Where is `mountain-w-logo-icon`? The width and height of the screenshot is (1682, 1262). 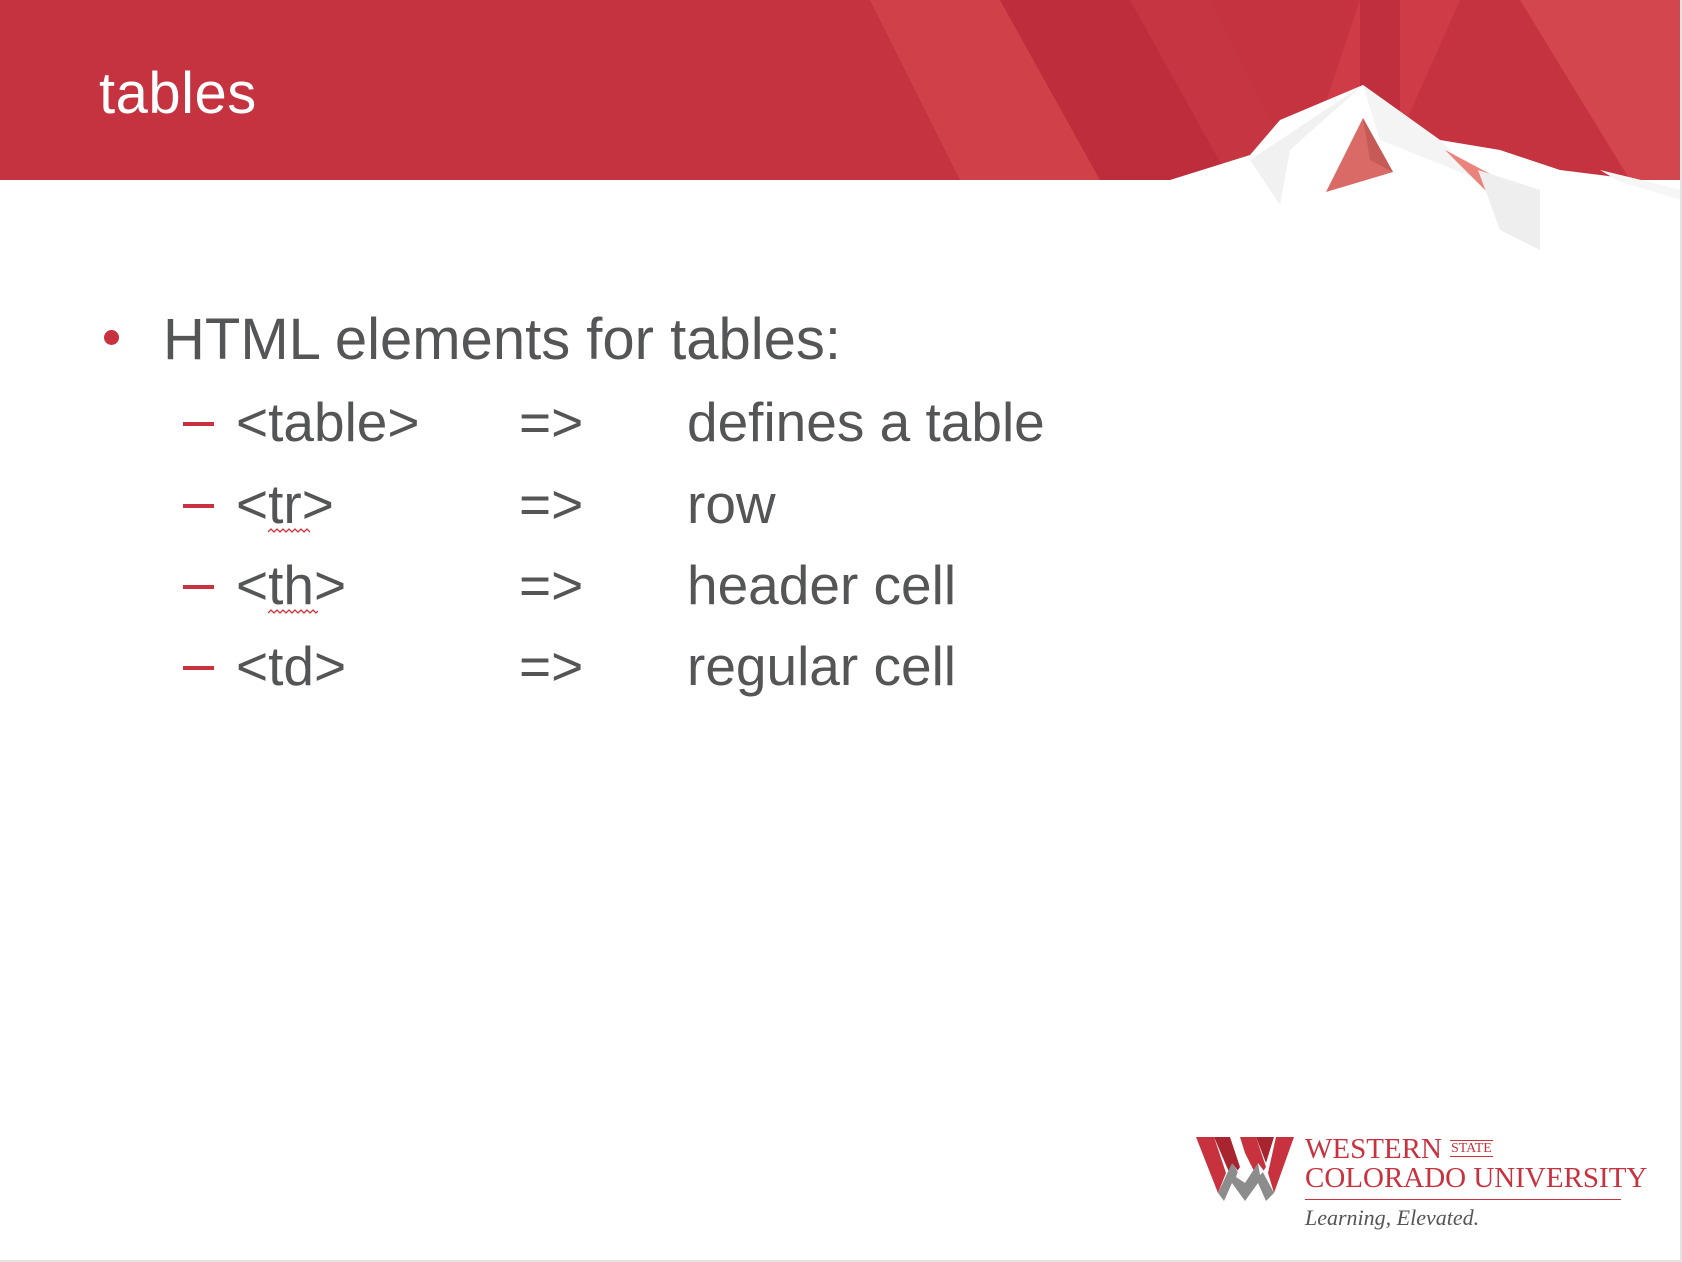
mountain-w-logo-icon is located at coordinates (1245, 1169).